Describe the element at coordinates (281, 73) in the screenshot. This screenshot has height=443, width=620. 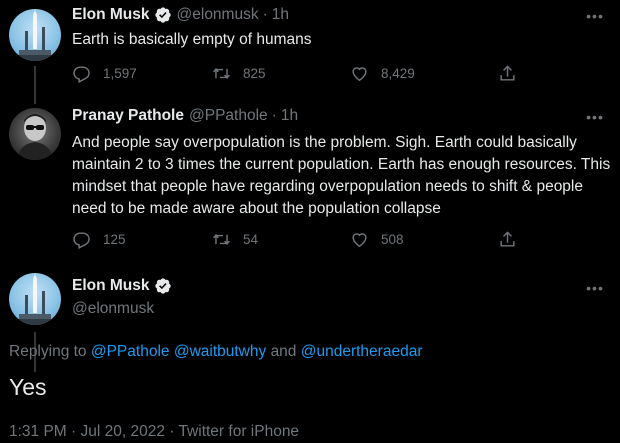
I see `retweet-button: 825` at that location.